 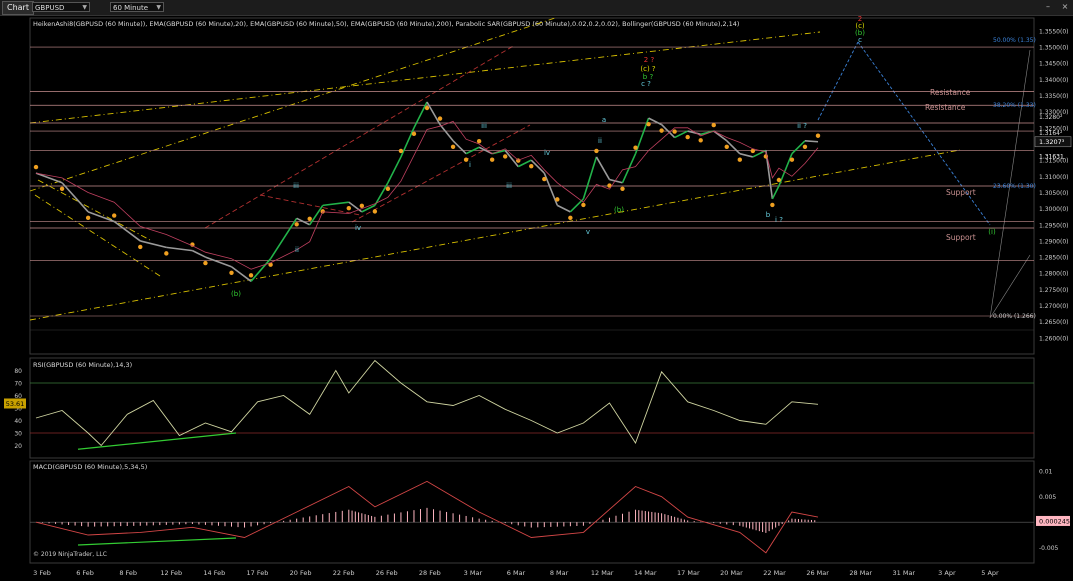 I want to click on time-tick-label: 5 Apr, so click(x=990, y=573).